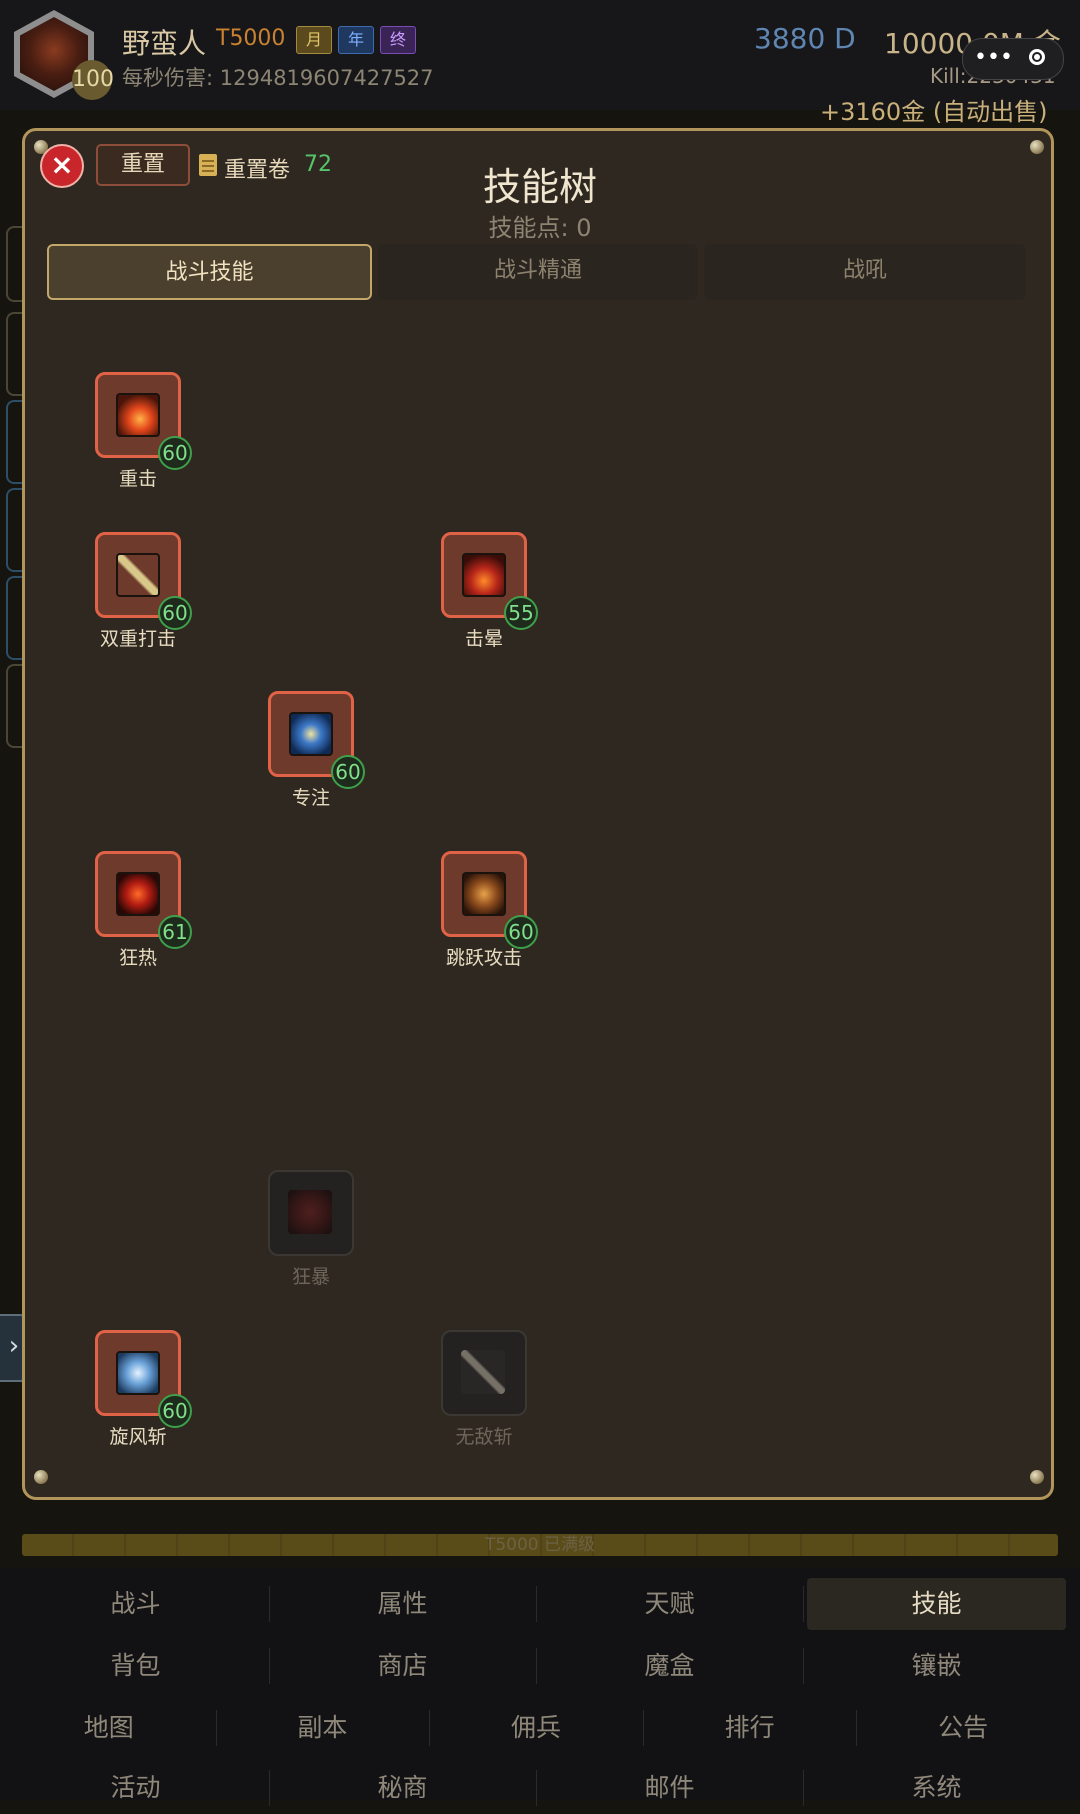 This screenshot has width=1080, height=1814. Describe the element at coordinates (257, 170) in the screenshot. I see `reset-scroll-label: 重置卷` at that location.